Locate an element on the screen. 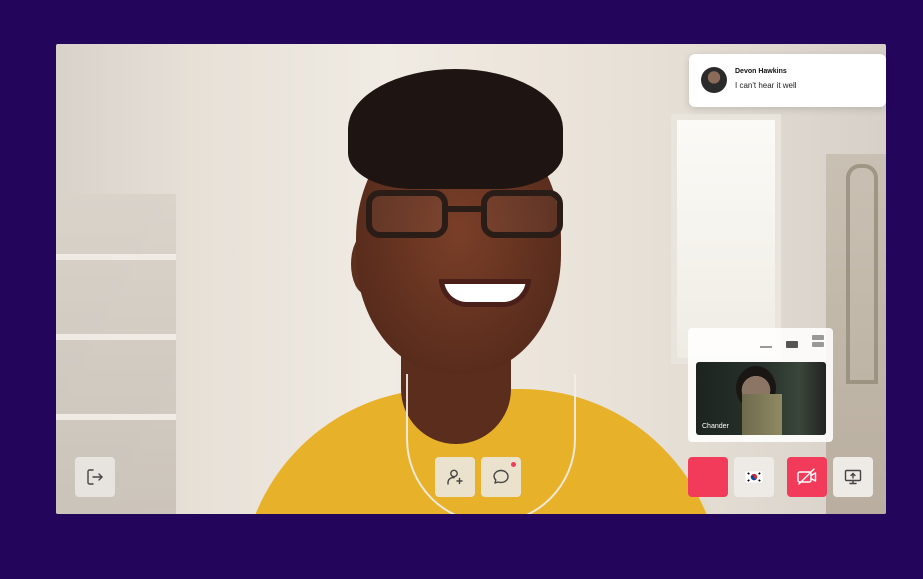  chat-bubble-icon is located at coordinates (501, 477).